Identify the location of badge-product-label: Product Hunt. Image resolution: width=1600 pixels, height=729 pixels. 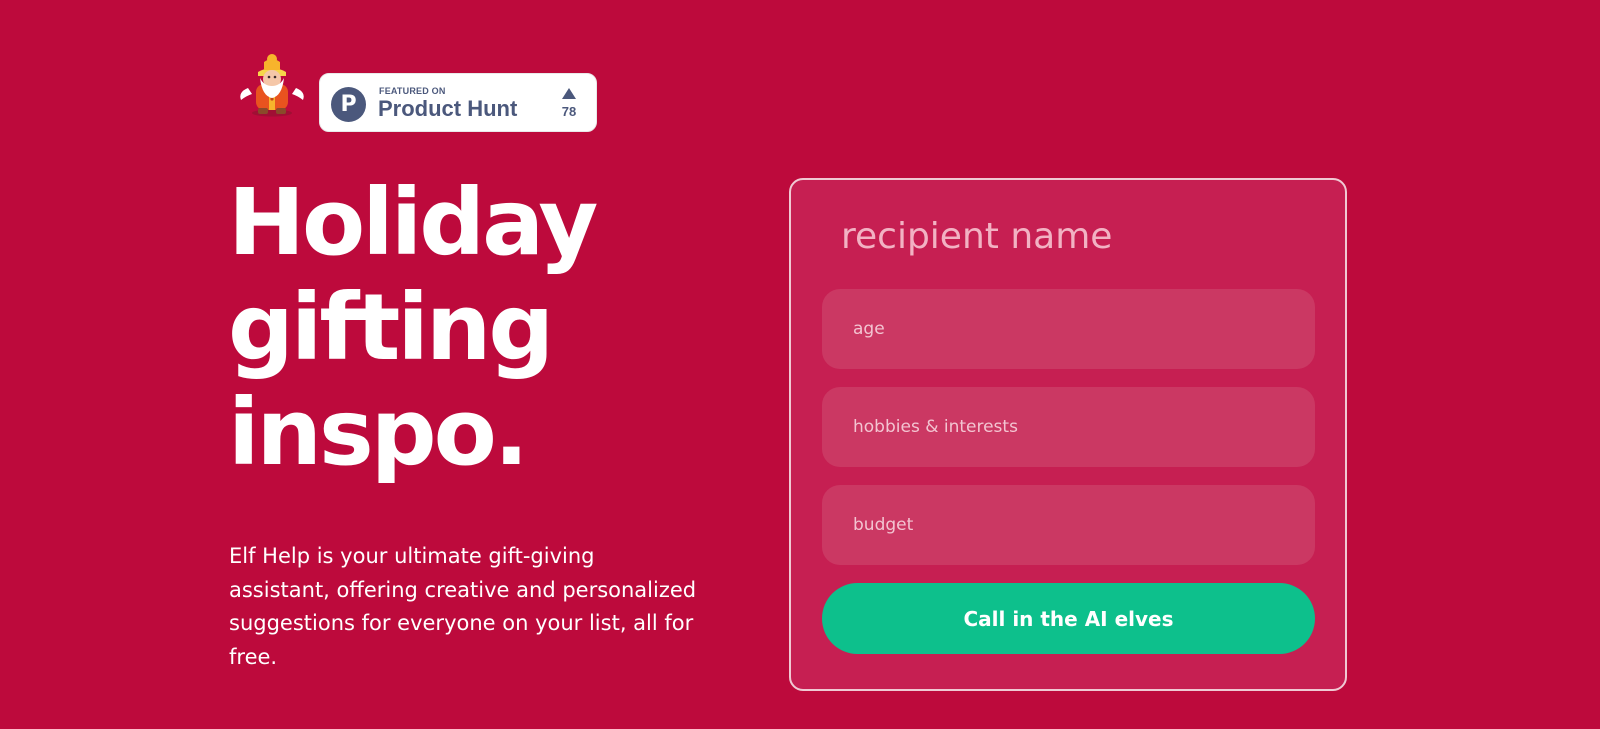
(448, 108).